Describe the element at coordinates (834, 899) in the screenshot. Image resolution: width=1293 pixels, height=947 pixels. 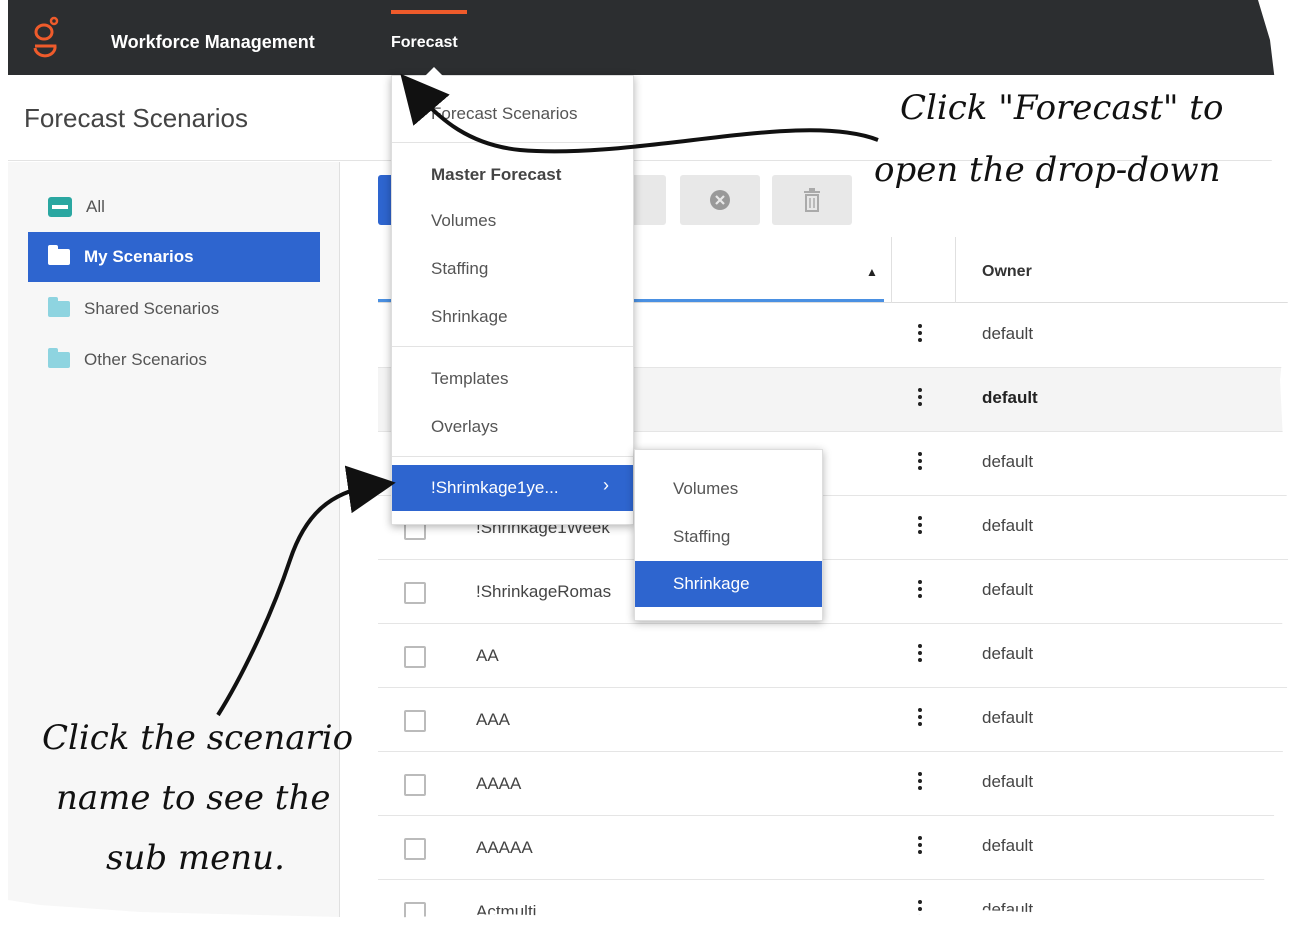
I see `table-row: Actmulti default` at that location.